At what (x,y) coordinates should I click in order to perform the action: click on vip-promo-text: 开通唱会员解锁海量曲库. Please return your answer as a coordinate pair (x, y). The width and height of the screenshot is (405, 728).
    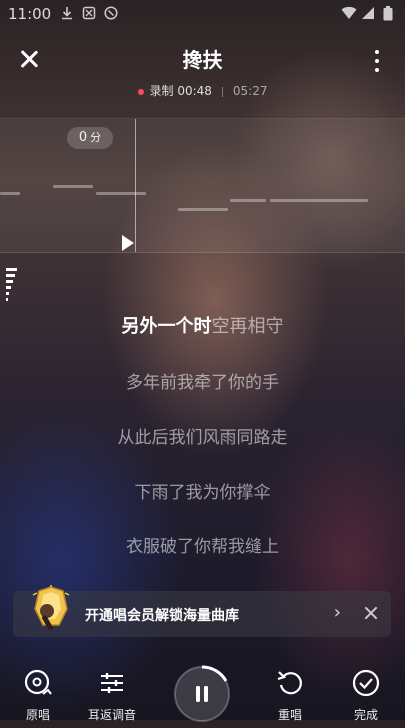
    Looking at the image, I should click on (162, 616).